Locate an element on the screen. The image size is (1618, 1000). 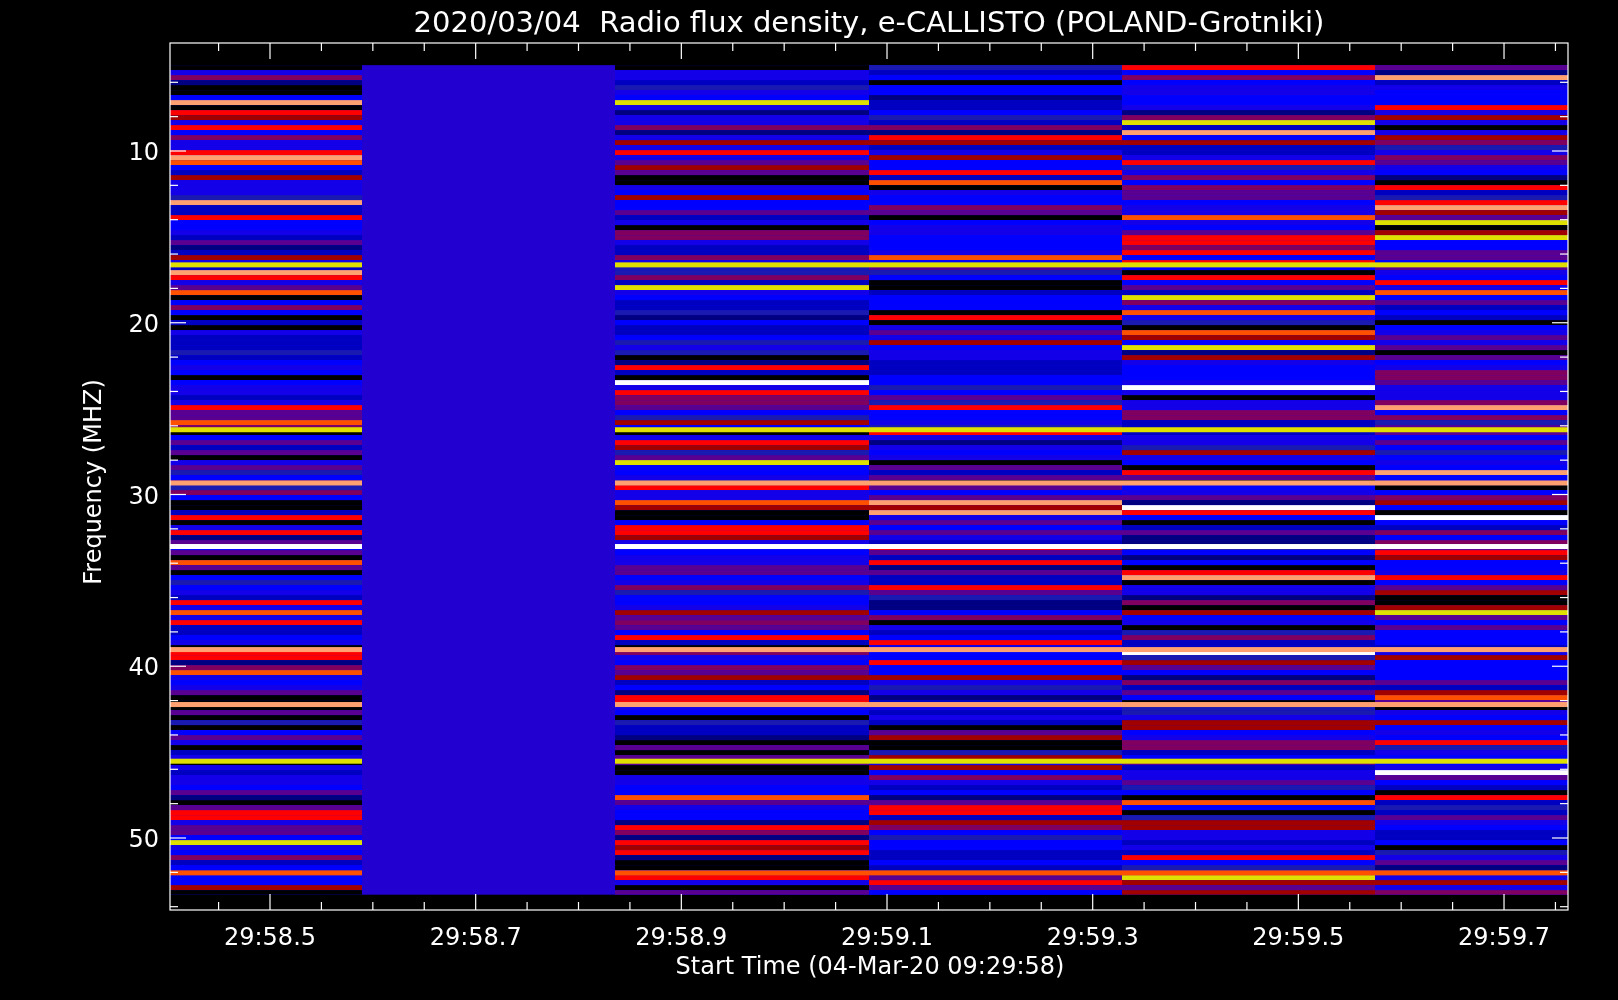
y-axis-label: Frequency (MHZ) is located at coordinates (93, 482).